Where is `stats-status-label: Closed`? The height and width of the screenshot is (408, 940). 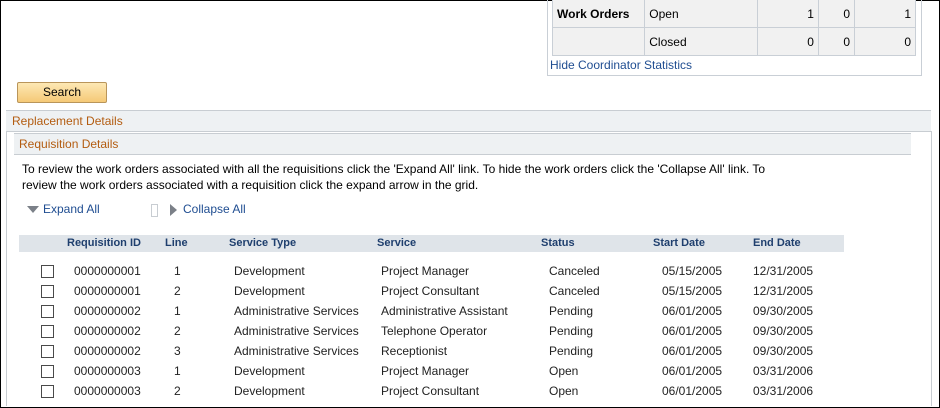 stats-status-label: Closed is located at coordinates (701, 41).